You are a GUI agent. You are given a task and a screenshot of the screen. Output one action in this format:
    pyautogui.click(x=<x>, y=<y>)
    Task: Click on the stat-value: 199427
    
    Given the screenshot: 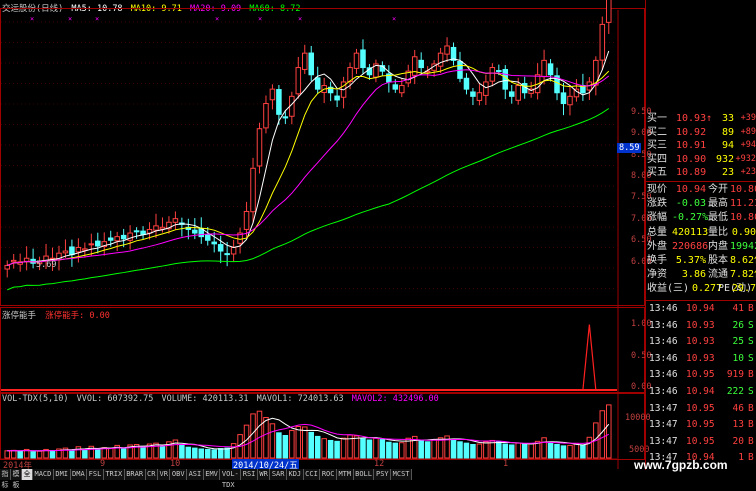 What is the action you would take?
    pyautogui.click(x=743, y=246)
    